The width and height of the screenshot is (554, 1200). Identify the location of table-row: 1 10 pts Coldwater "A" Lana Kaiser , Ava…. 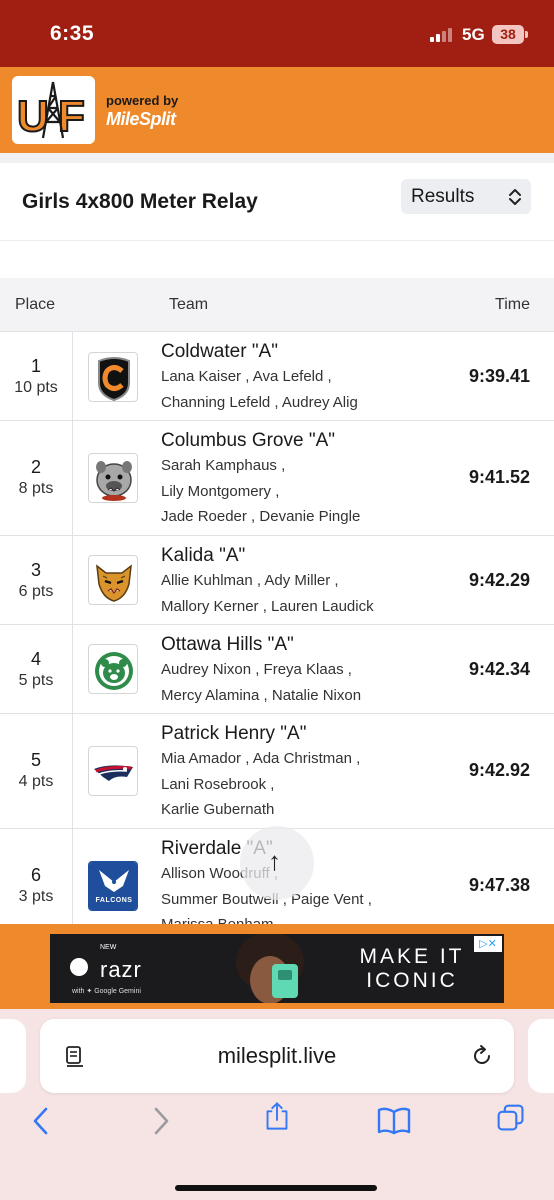
(277, 376).